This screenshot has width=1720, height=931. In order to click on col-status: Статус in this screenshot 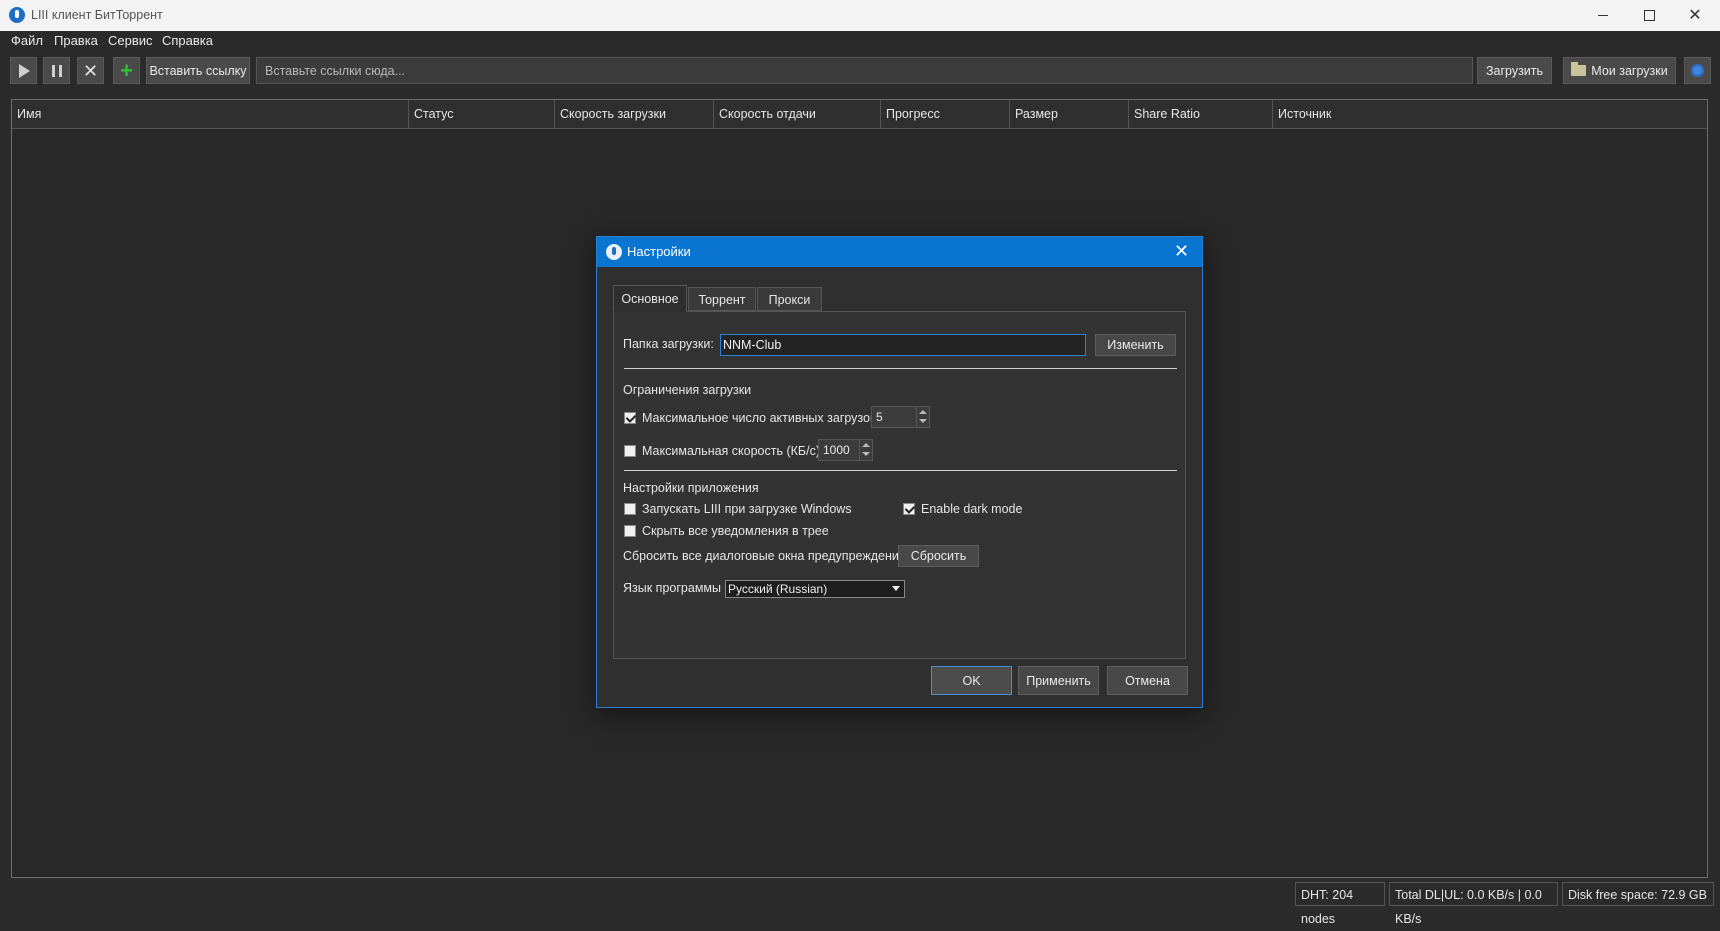, I will do `click(482, 114)`.